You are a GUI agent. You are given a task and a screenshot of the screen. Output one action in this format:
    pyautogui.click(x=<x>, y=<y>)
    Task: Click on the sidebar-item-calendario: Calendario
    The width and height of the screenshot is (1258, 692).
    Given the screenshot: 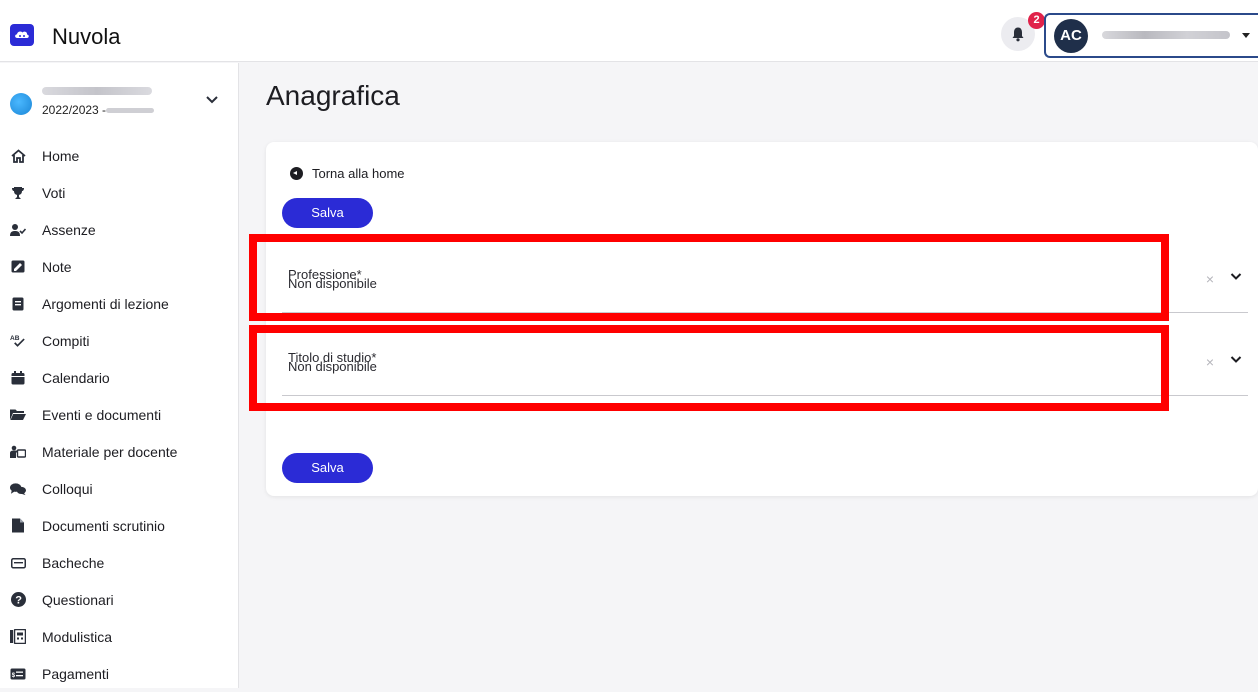 What is the action you would take?
    pyautogui.click(x=119, y=377)
    